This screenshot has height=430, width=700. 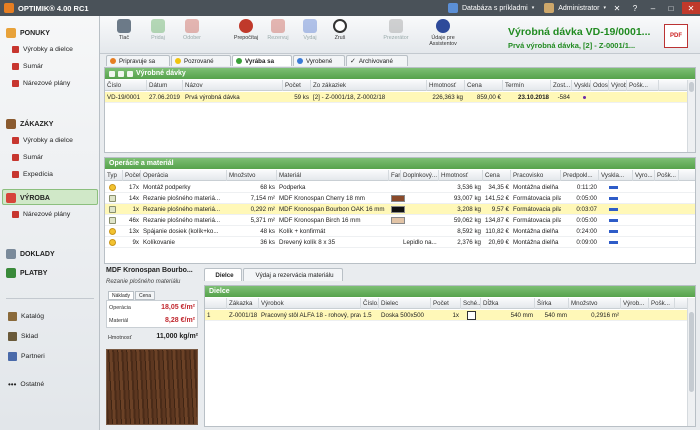 I want to click on sidebar-section-doklady: DOKLADY, so click(x=30, y=254).